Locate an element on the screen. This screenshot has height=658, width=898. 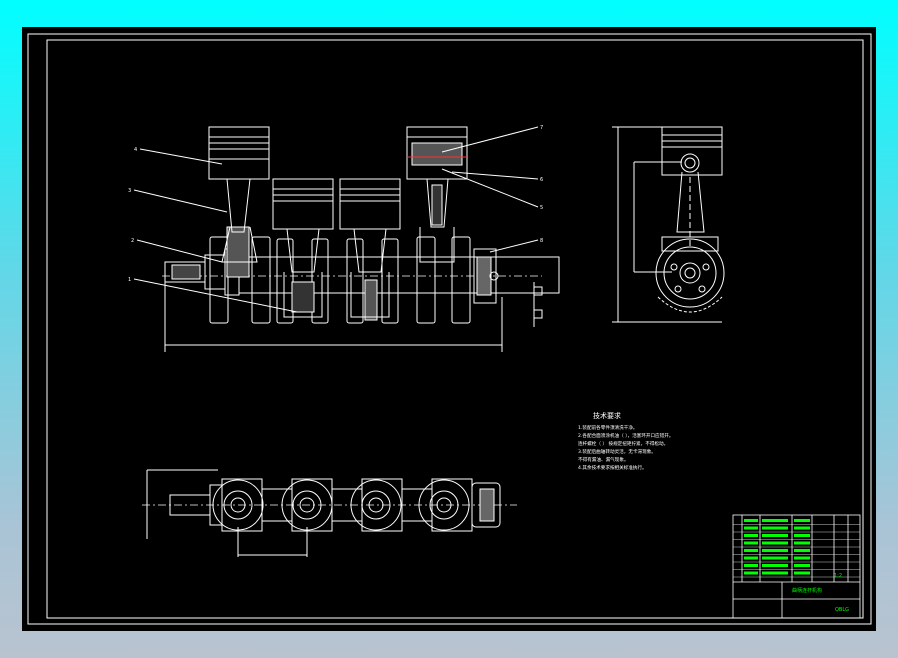
callout-5: 5 is located at coordinates (541, 208).